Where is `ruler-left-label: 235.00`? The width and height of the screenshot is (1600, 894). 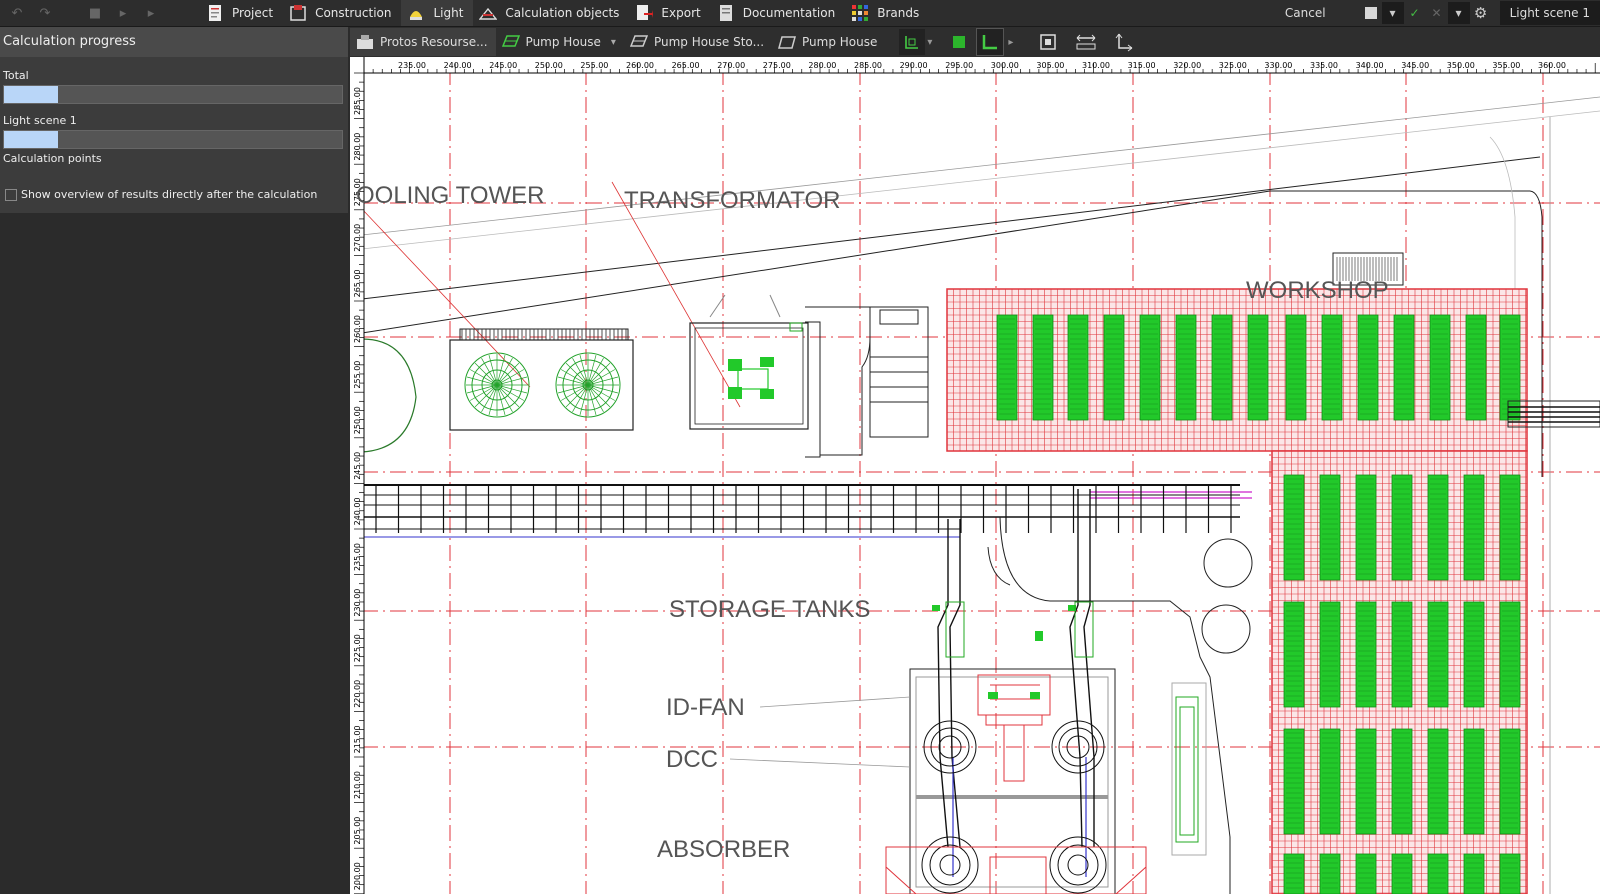
ruler-left-label: 235.00 is located at coordinates (357, 557).